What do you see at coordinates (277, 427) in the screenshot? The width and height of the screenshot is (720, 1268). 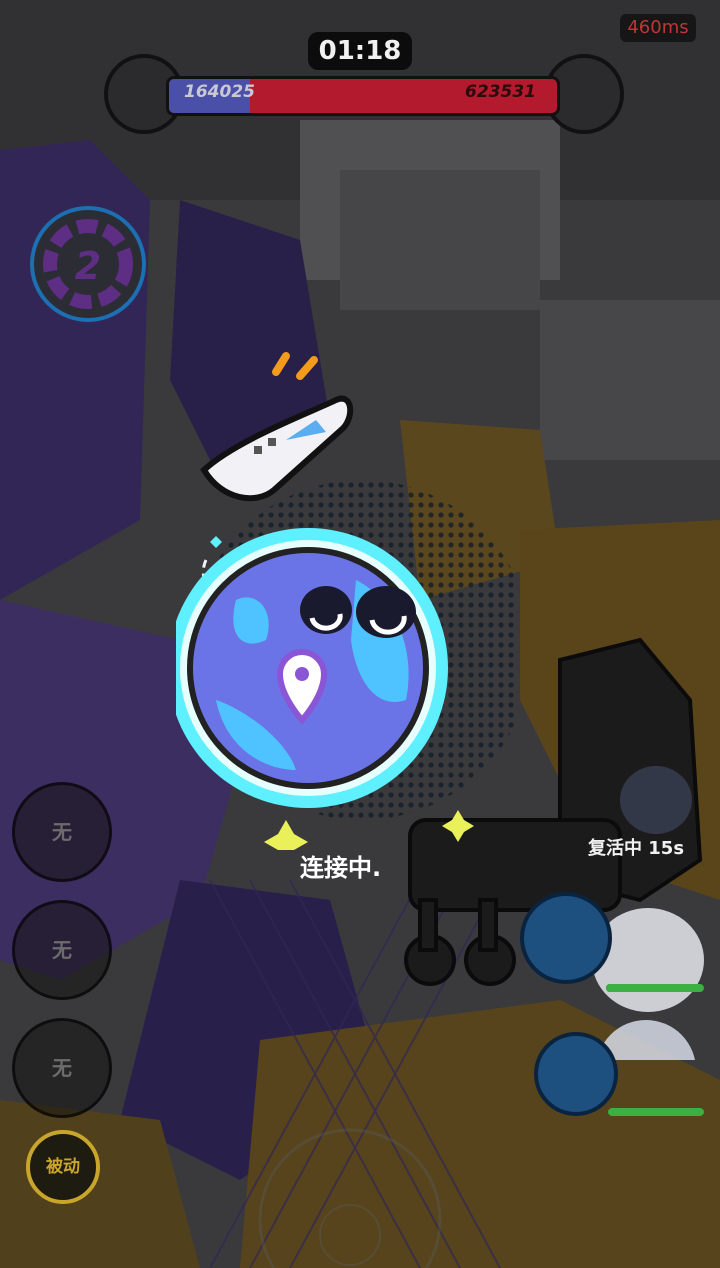 I see `airplane-icon` at bounding box center [277, 427].